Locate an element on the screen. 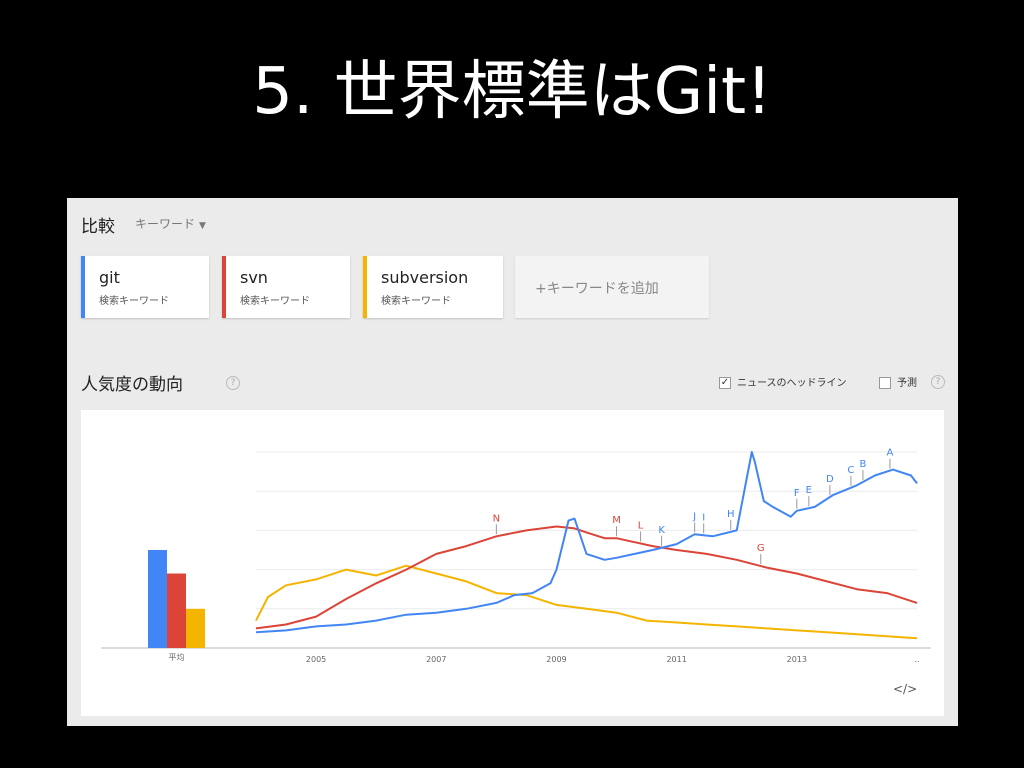 The width and height of the screenshot is (1024, 768). annotation-label-C: C is located at coordinates (850, 470).